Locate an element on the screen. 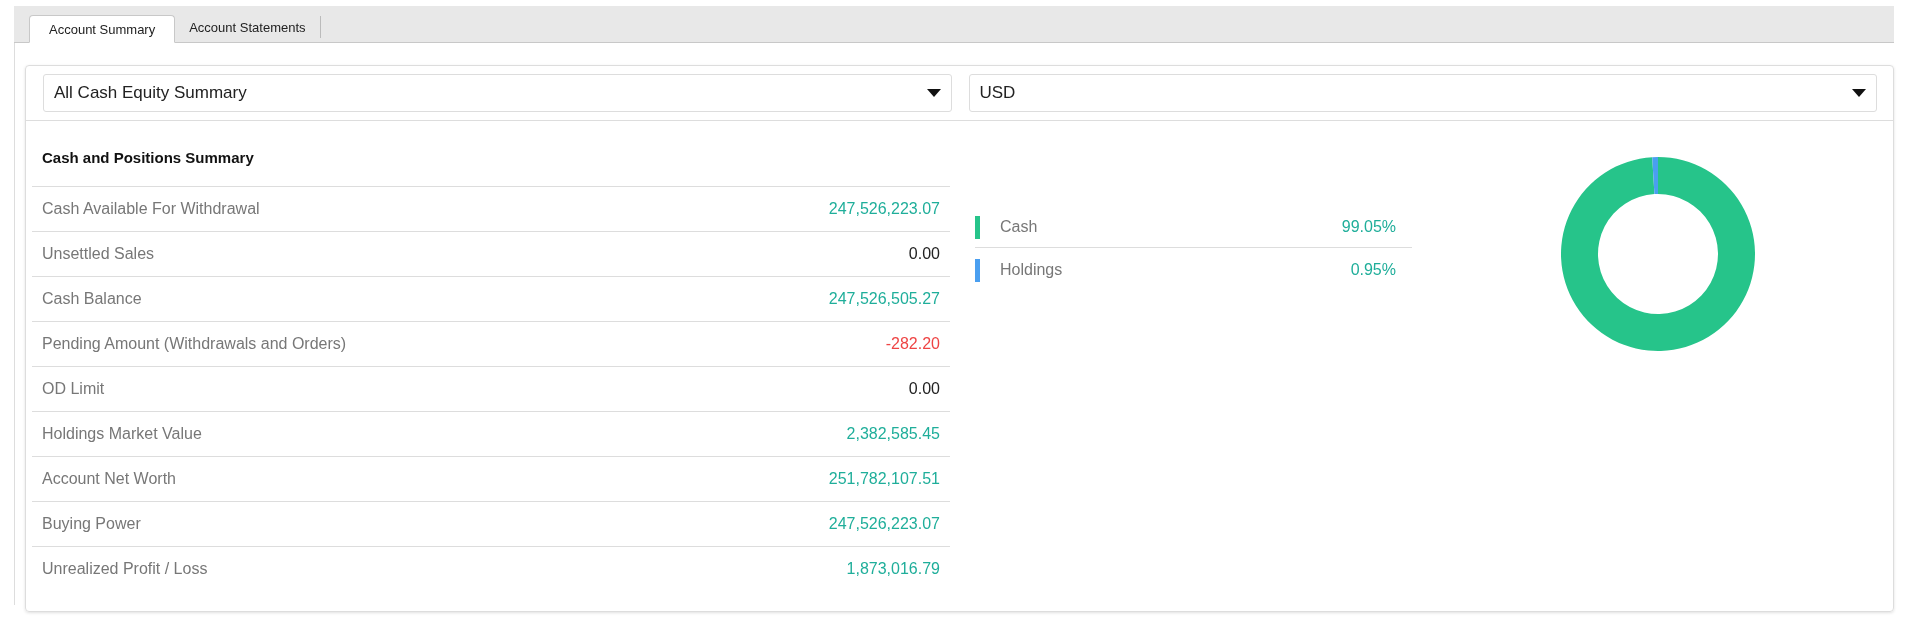  row-label: OD Limit is located at coordinates (73, 389).